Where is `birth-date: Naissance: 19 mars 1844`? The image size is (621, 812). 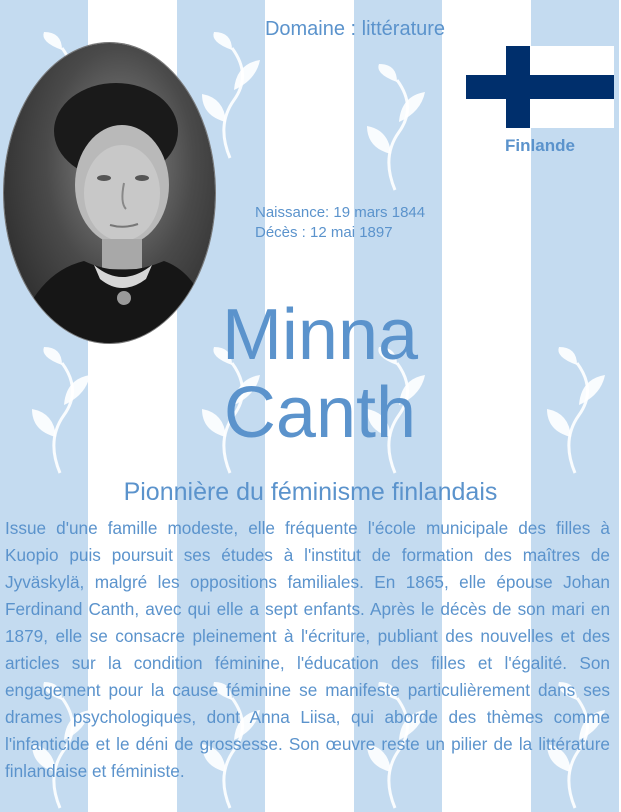 birth-date: Naissance: 19 mars 1844 is located at coordinates (340, 212).